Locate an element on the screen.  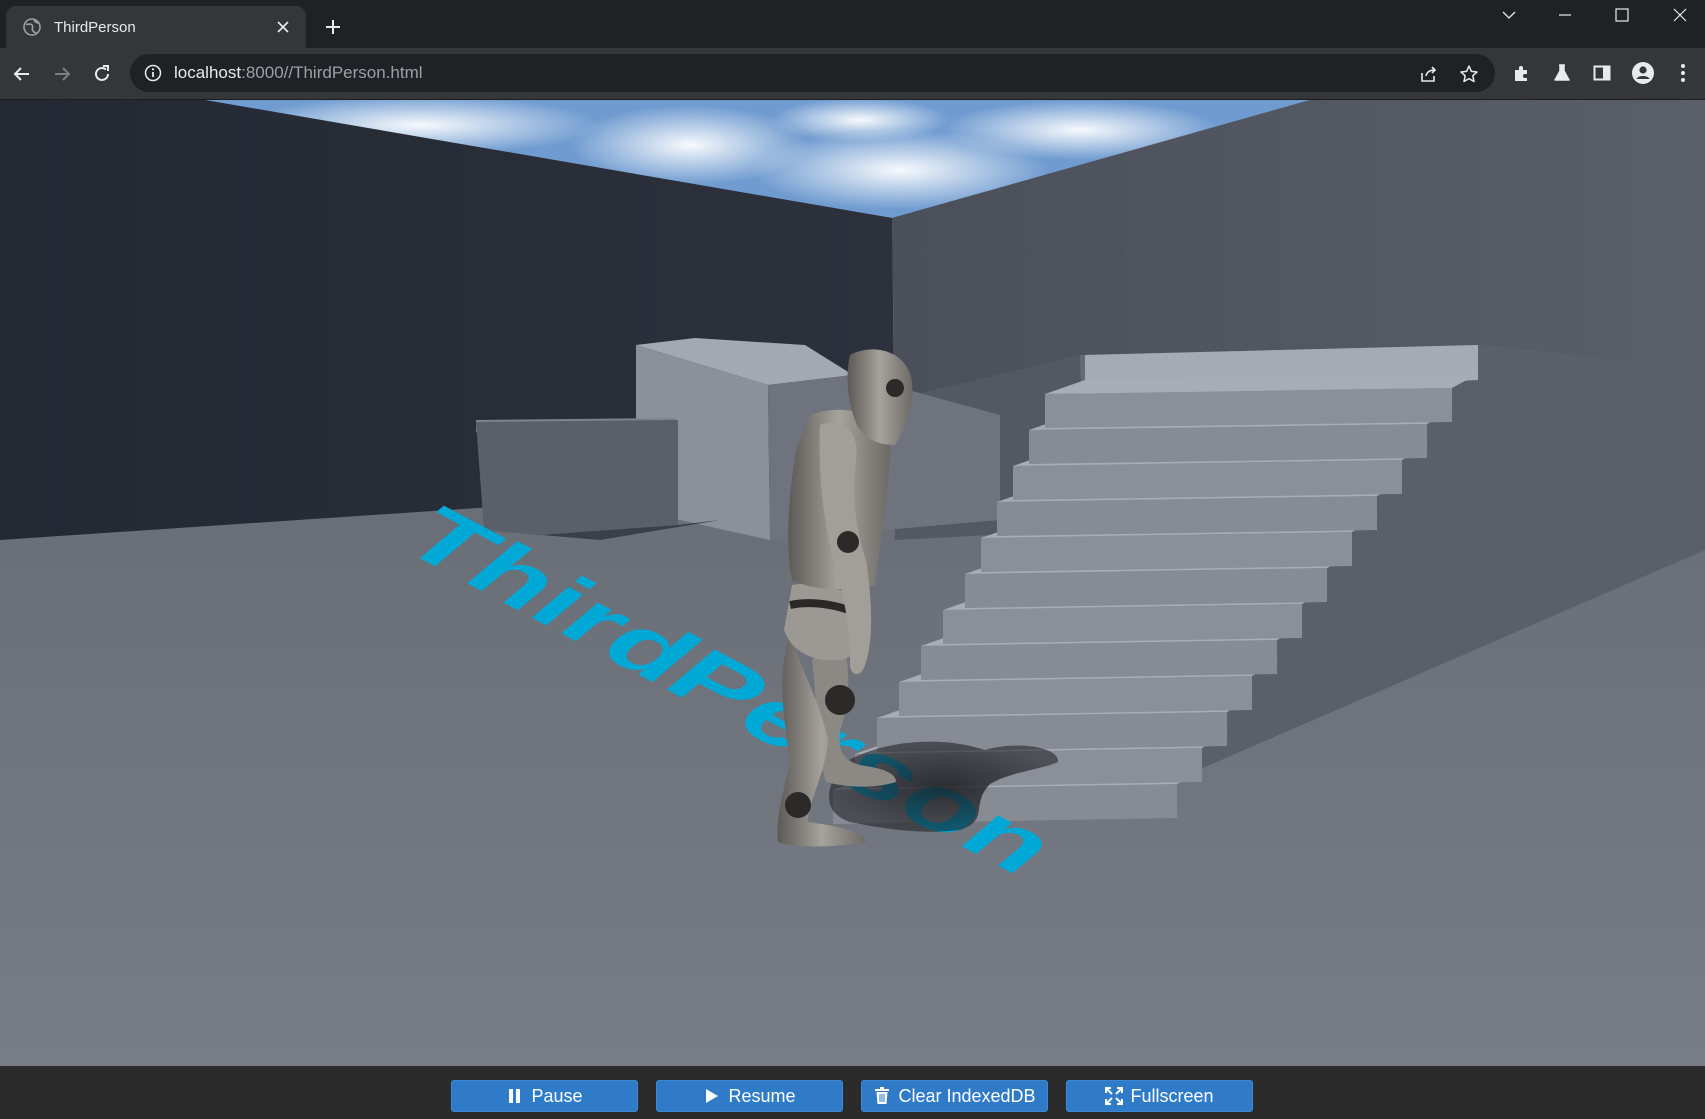
reload-button is located at coordinates (102, 74).